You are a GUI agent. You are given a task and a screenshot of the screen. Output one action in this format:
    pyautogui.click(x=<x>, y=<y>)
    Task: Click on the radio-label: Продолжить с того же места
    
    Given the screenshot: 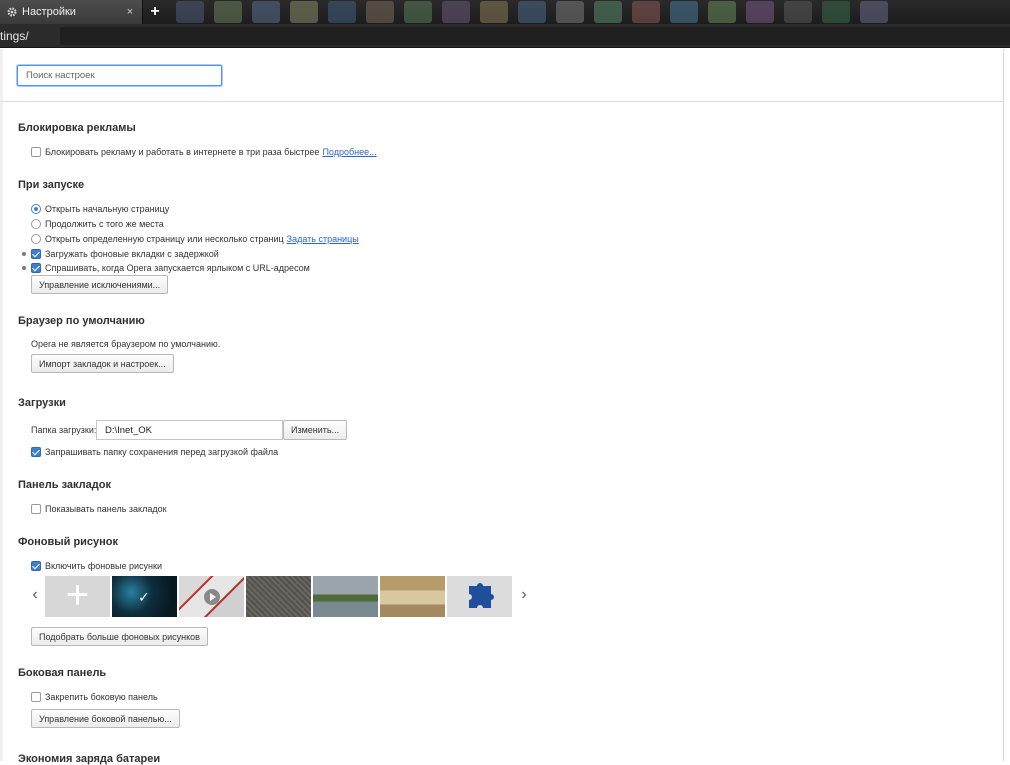 What is the action you would take?
    pyautogui.click(x=104, y=224)
    